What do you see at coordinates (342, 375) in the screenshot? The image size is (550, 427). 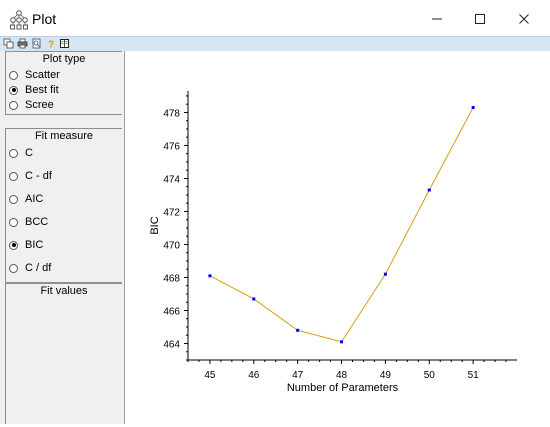 I see `x-tick-label: 48` at bounding box center [342, 375].